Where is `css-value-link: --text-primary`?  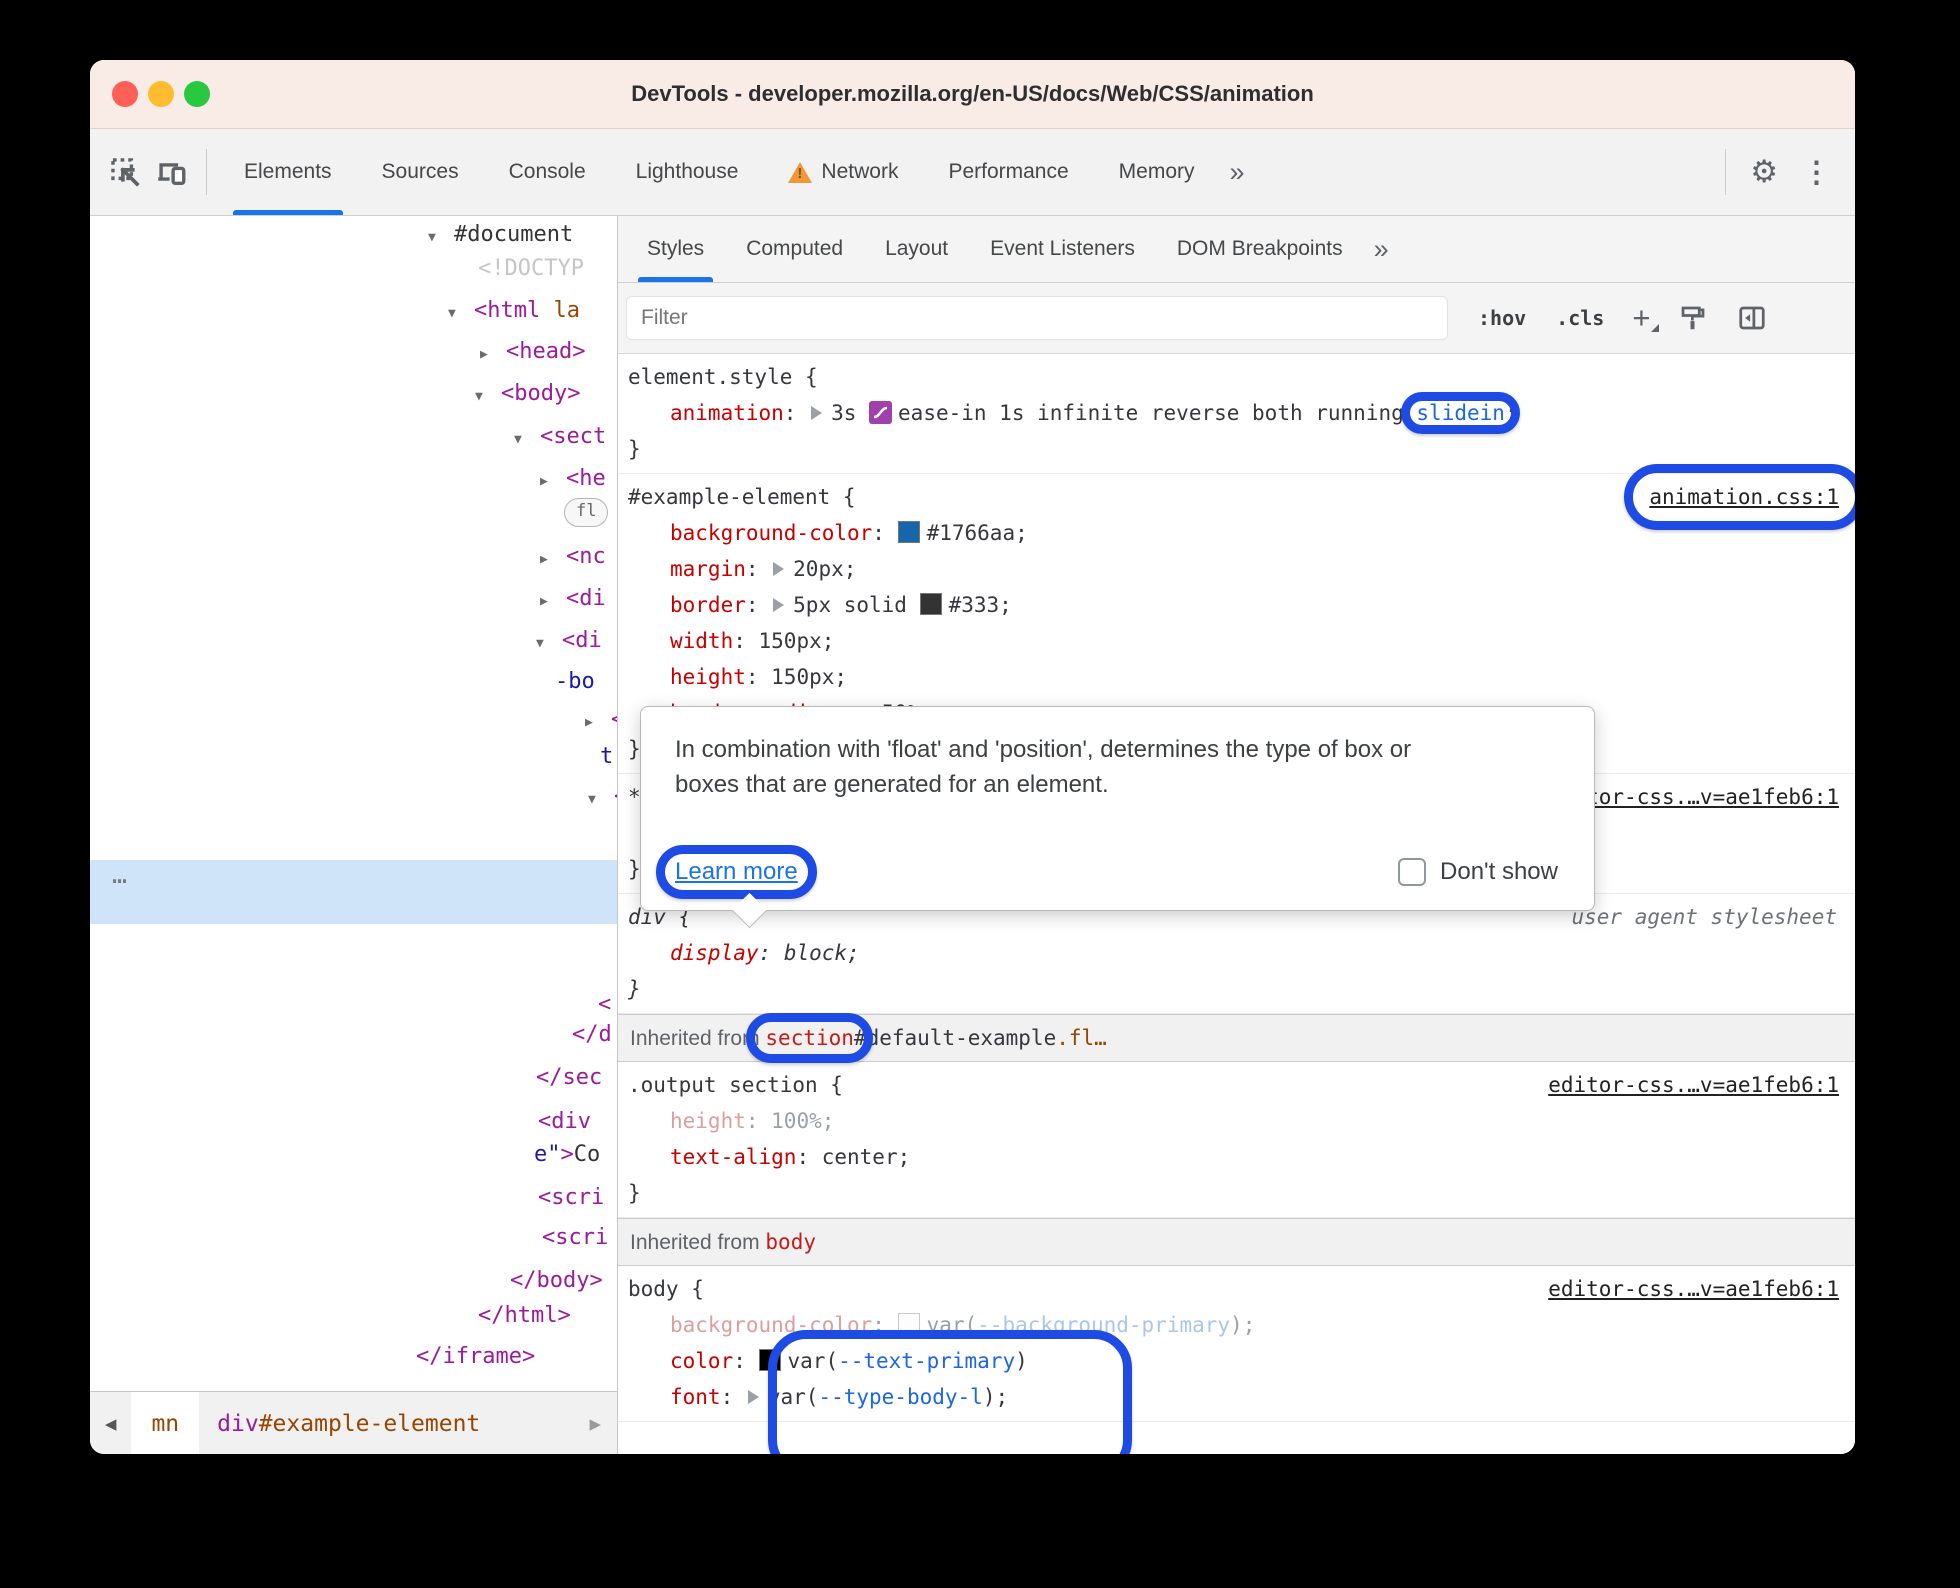 css-value-link: --text-primary is located at coordinates (926, 1361).